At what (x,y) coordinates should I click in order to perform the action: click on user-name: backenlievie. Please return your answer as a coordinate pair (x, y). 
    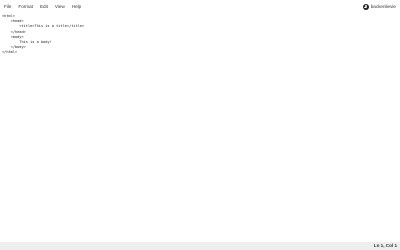
    Looking at the image, I should click on (383, 6).